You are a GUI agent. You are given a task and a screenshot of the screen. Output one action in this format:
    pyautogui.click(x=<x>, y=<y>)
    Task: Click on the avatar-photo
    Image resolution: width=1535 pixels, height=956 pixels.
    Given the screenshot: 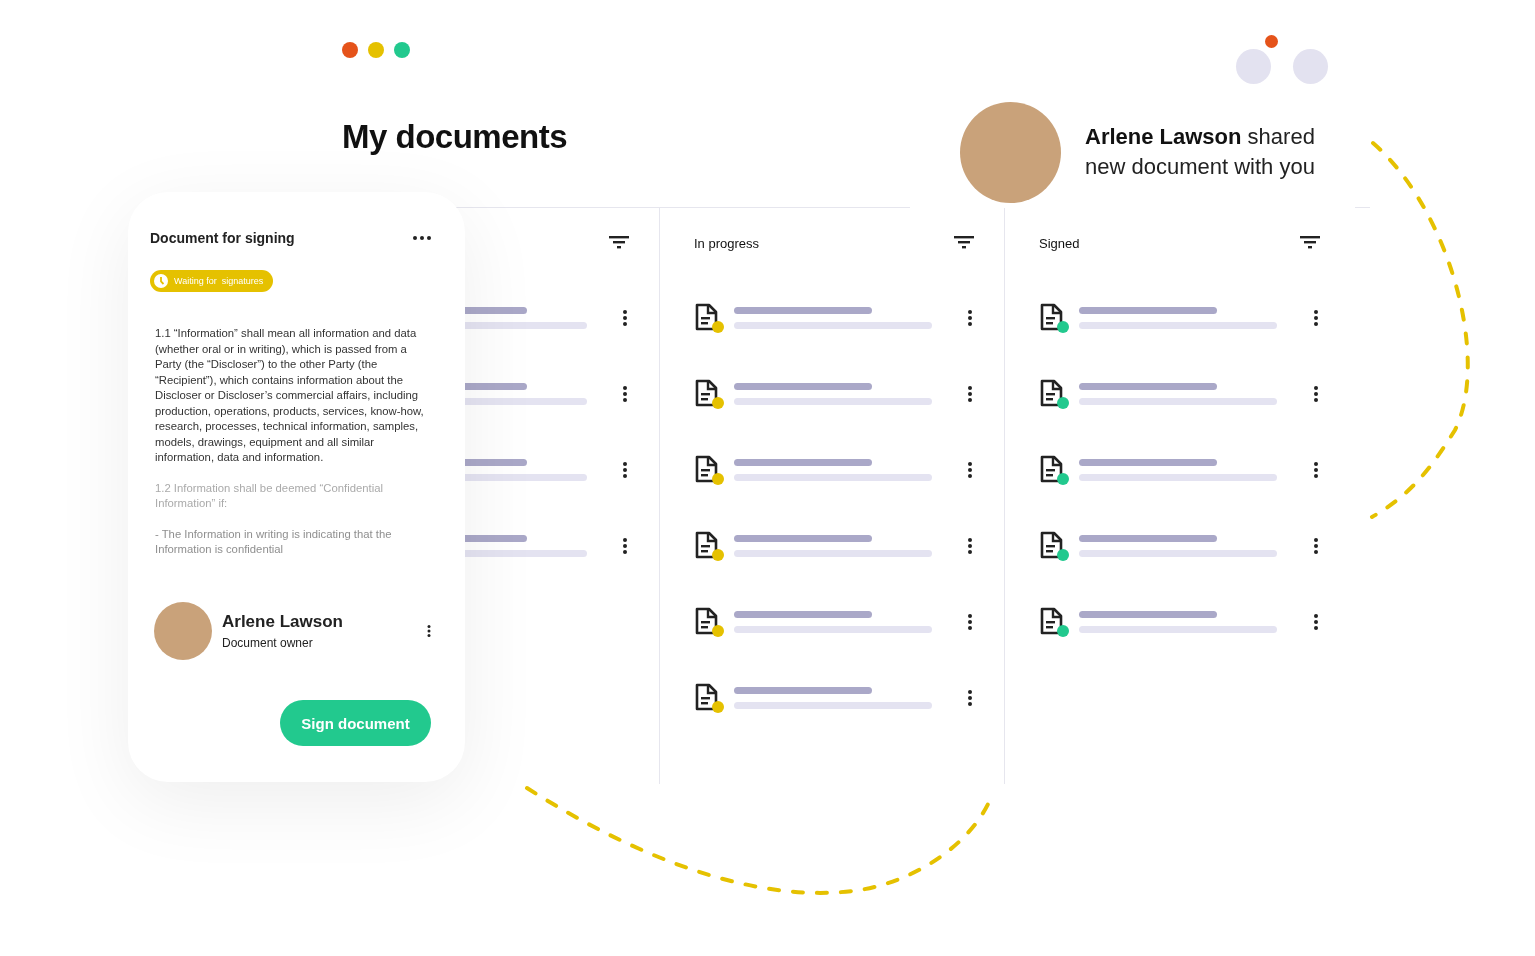 What is the action you would take?
    pyautogui.click(x=183, y=631)
    